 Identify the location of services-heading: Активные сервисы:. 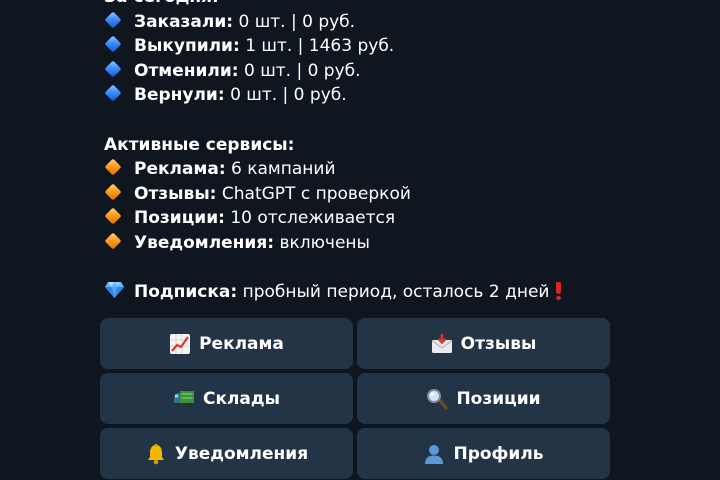
(199, 144).